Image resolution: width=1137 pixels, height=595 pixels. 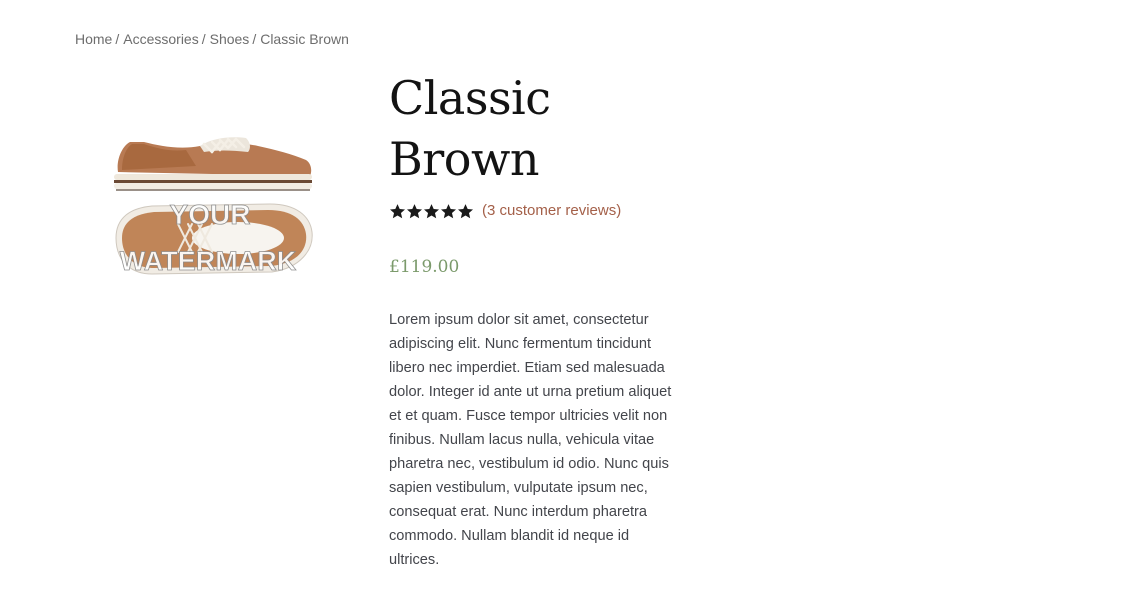 I want to click on product-rating: (3 customer reviews), so click(x=539, y=211).